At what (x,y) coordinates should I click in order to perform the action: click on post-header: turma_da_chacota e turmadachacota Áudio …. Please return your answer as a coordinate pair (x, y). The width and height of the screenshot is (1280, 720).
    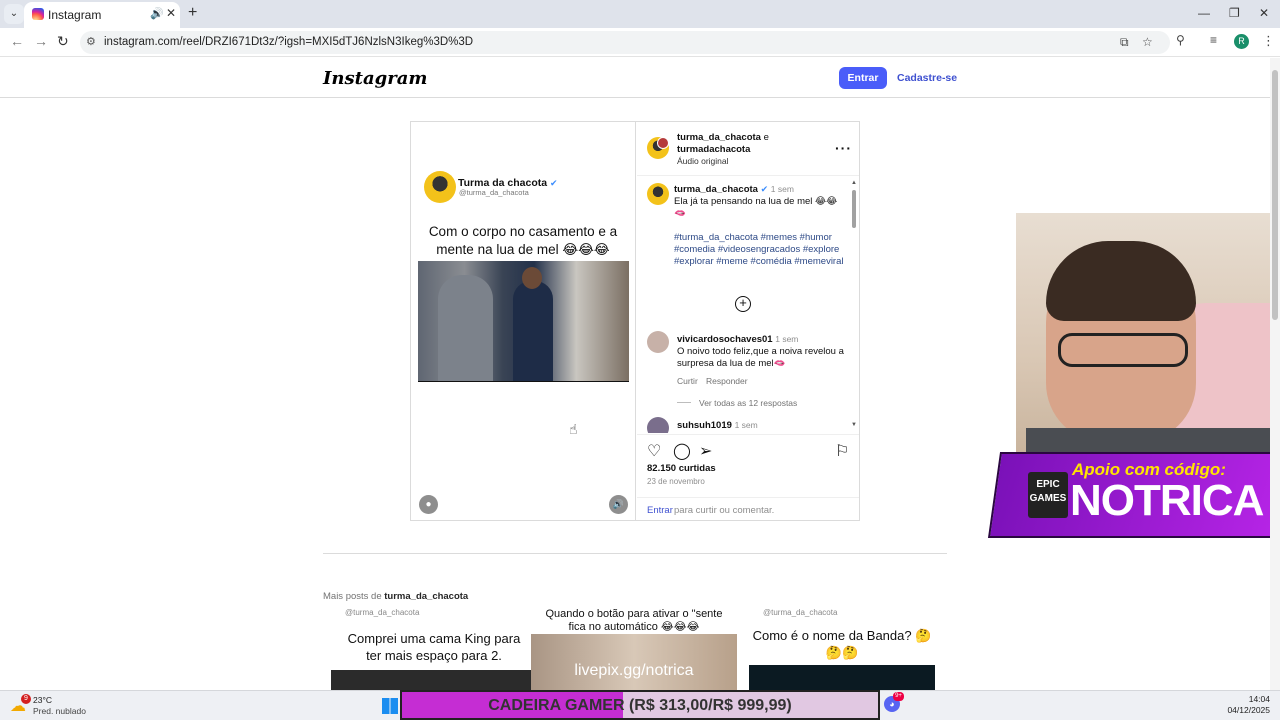
    Looking at the image, I should click on (748, 149).